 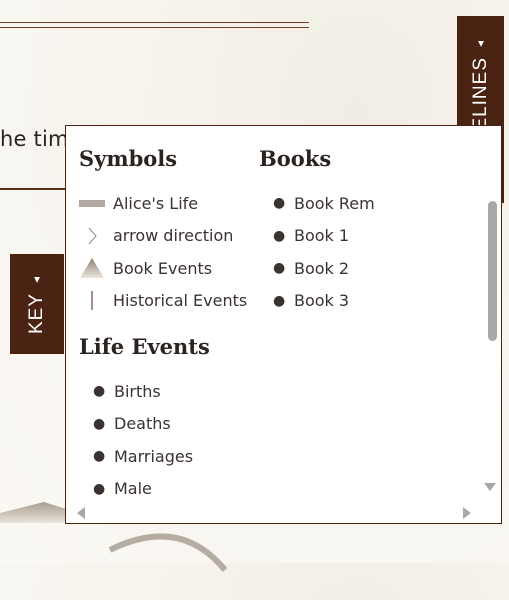 What do you see at coordinates (92, 203) in the screenshot?
I see `bar-icon` at bounding box center [92, 203].